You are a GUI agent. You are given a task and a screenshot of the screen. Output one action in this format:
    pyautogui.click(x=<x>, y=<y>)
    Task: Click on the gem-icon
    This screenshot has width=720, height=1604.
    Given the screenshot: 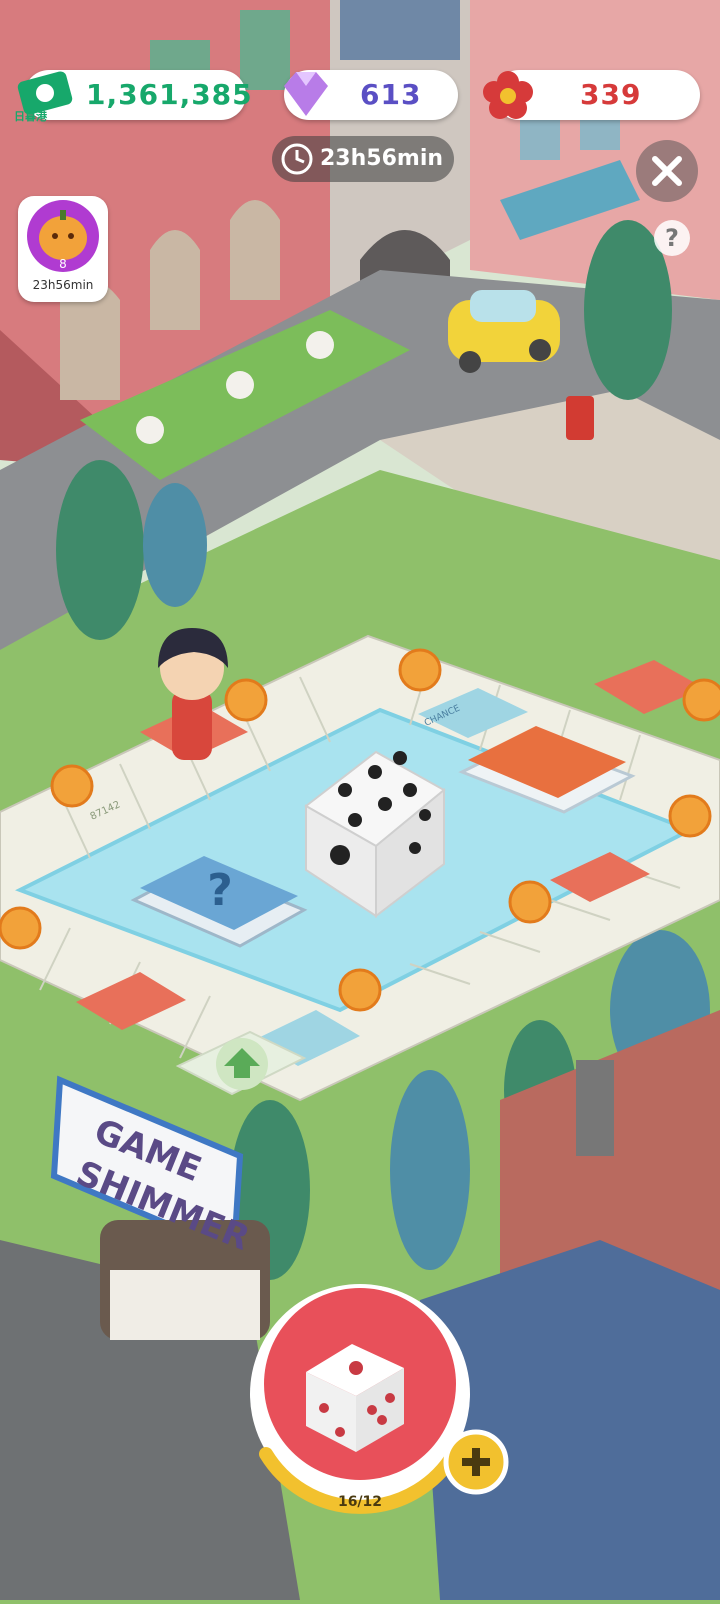 What is the action you would take?
    pyautogui.click(x=306, y=94)
    